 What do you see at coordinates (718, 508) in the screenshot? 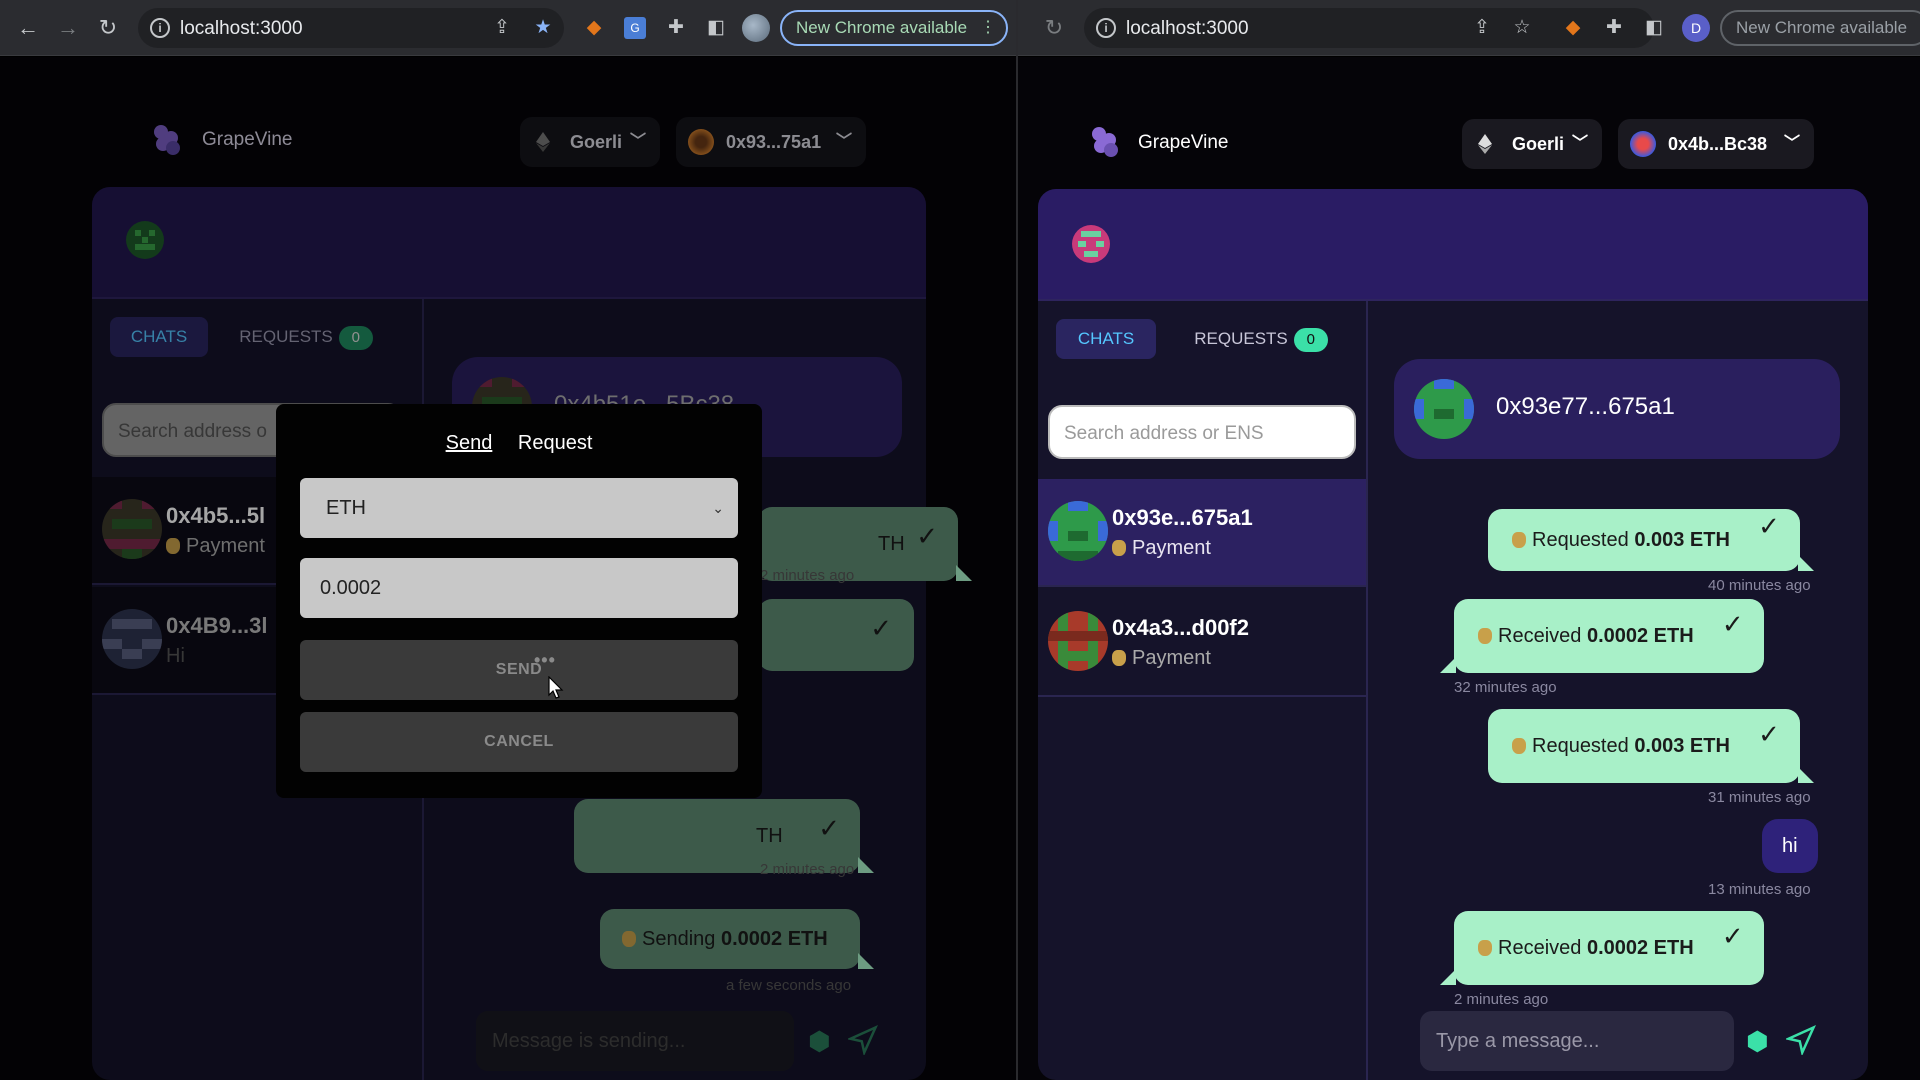
I see `chevron-down-icon: ⌄` at bounding box center [718, 508].